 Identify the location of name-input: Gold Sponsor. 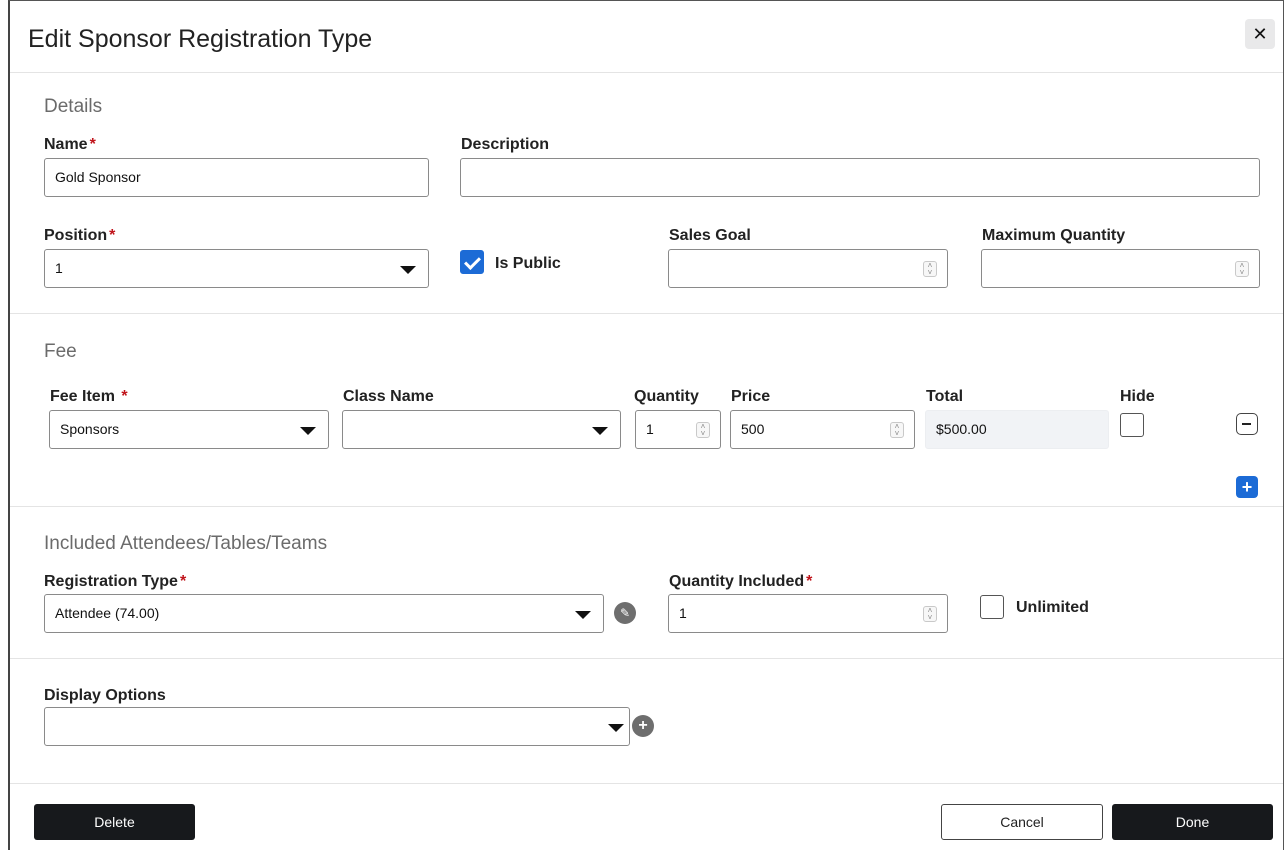
(236, 177).